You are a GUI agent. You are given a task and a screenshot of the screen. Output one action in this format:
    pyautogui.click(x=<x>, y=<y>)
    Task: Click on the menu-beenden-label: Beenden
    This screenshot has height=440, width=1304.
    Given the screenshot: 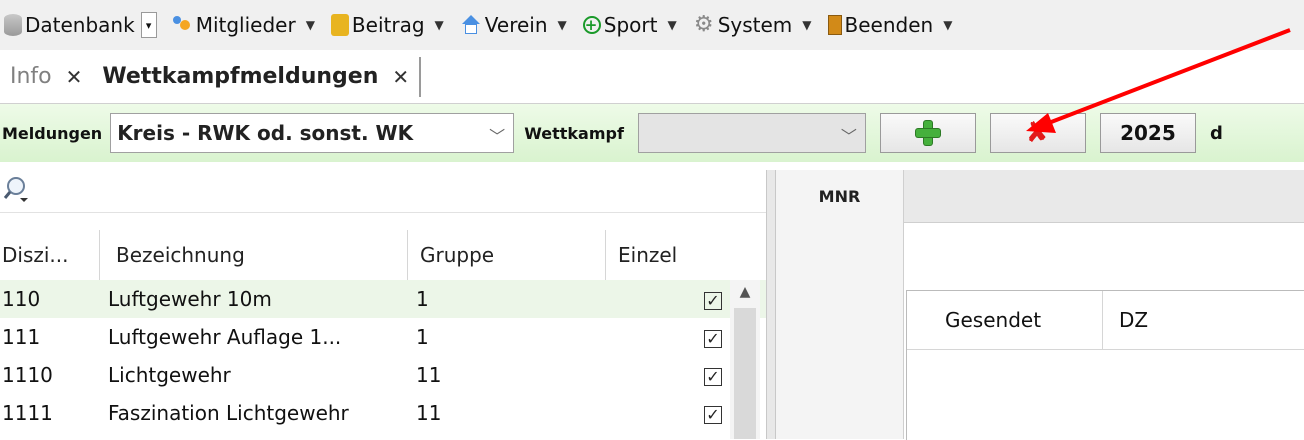 What is the action you would take?
    pyautogui.click(x=889, y=25)
    